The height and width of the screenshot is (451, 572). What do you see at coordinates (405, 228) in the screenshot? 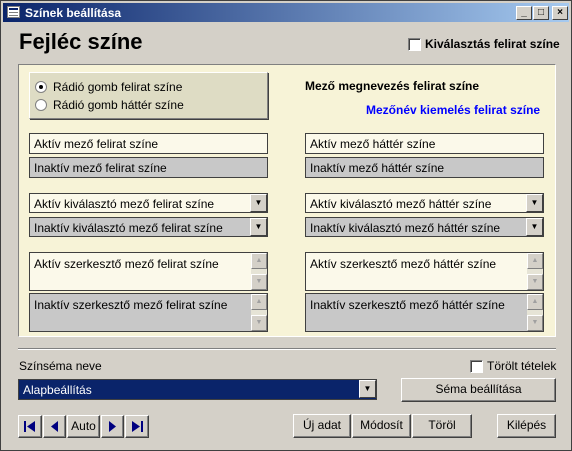
I see `inactive-select-bg-color-value: Inaktív kiválasztó mező háttér színe` at bounding box center [405, 228].